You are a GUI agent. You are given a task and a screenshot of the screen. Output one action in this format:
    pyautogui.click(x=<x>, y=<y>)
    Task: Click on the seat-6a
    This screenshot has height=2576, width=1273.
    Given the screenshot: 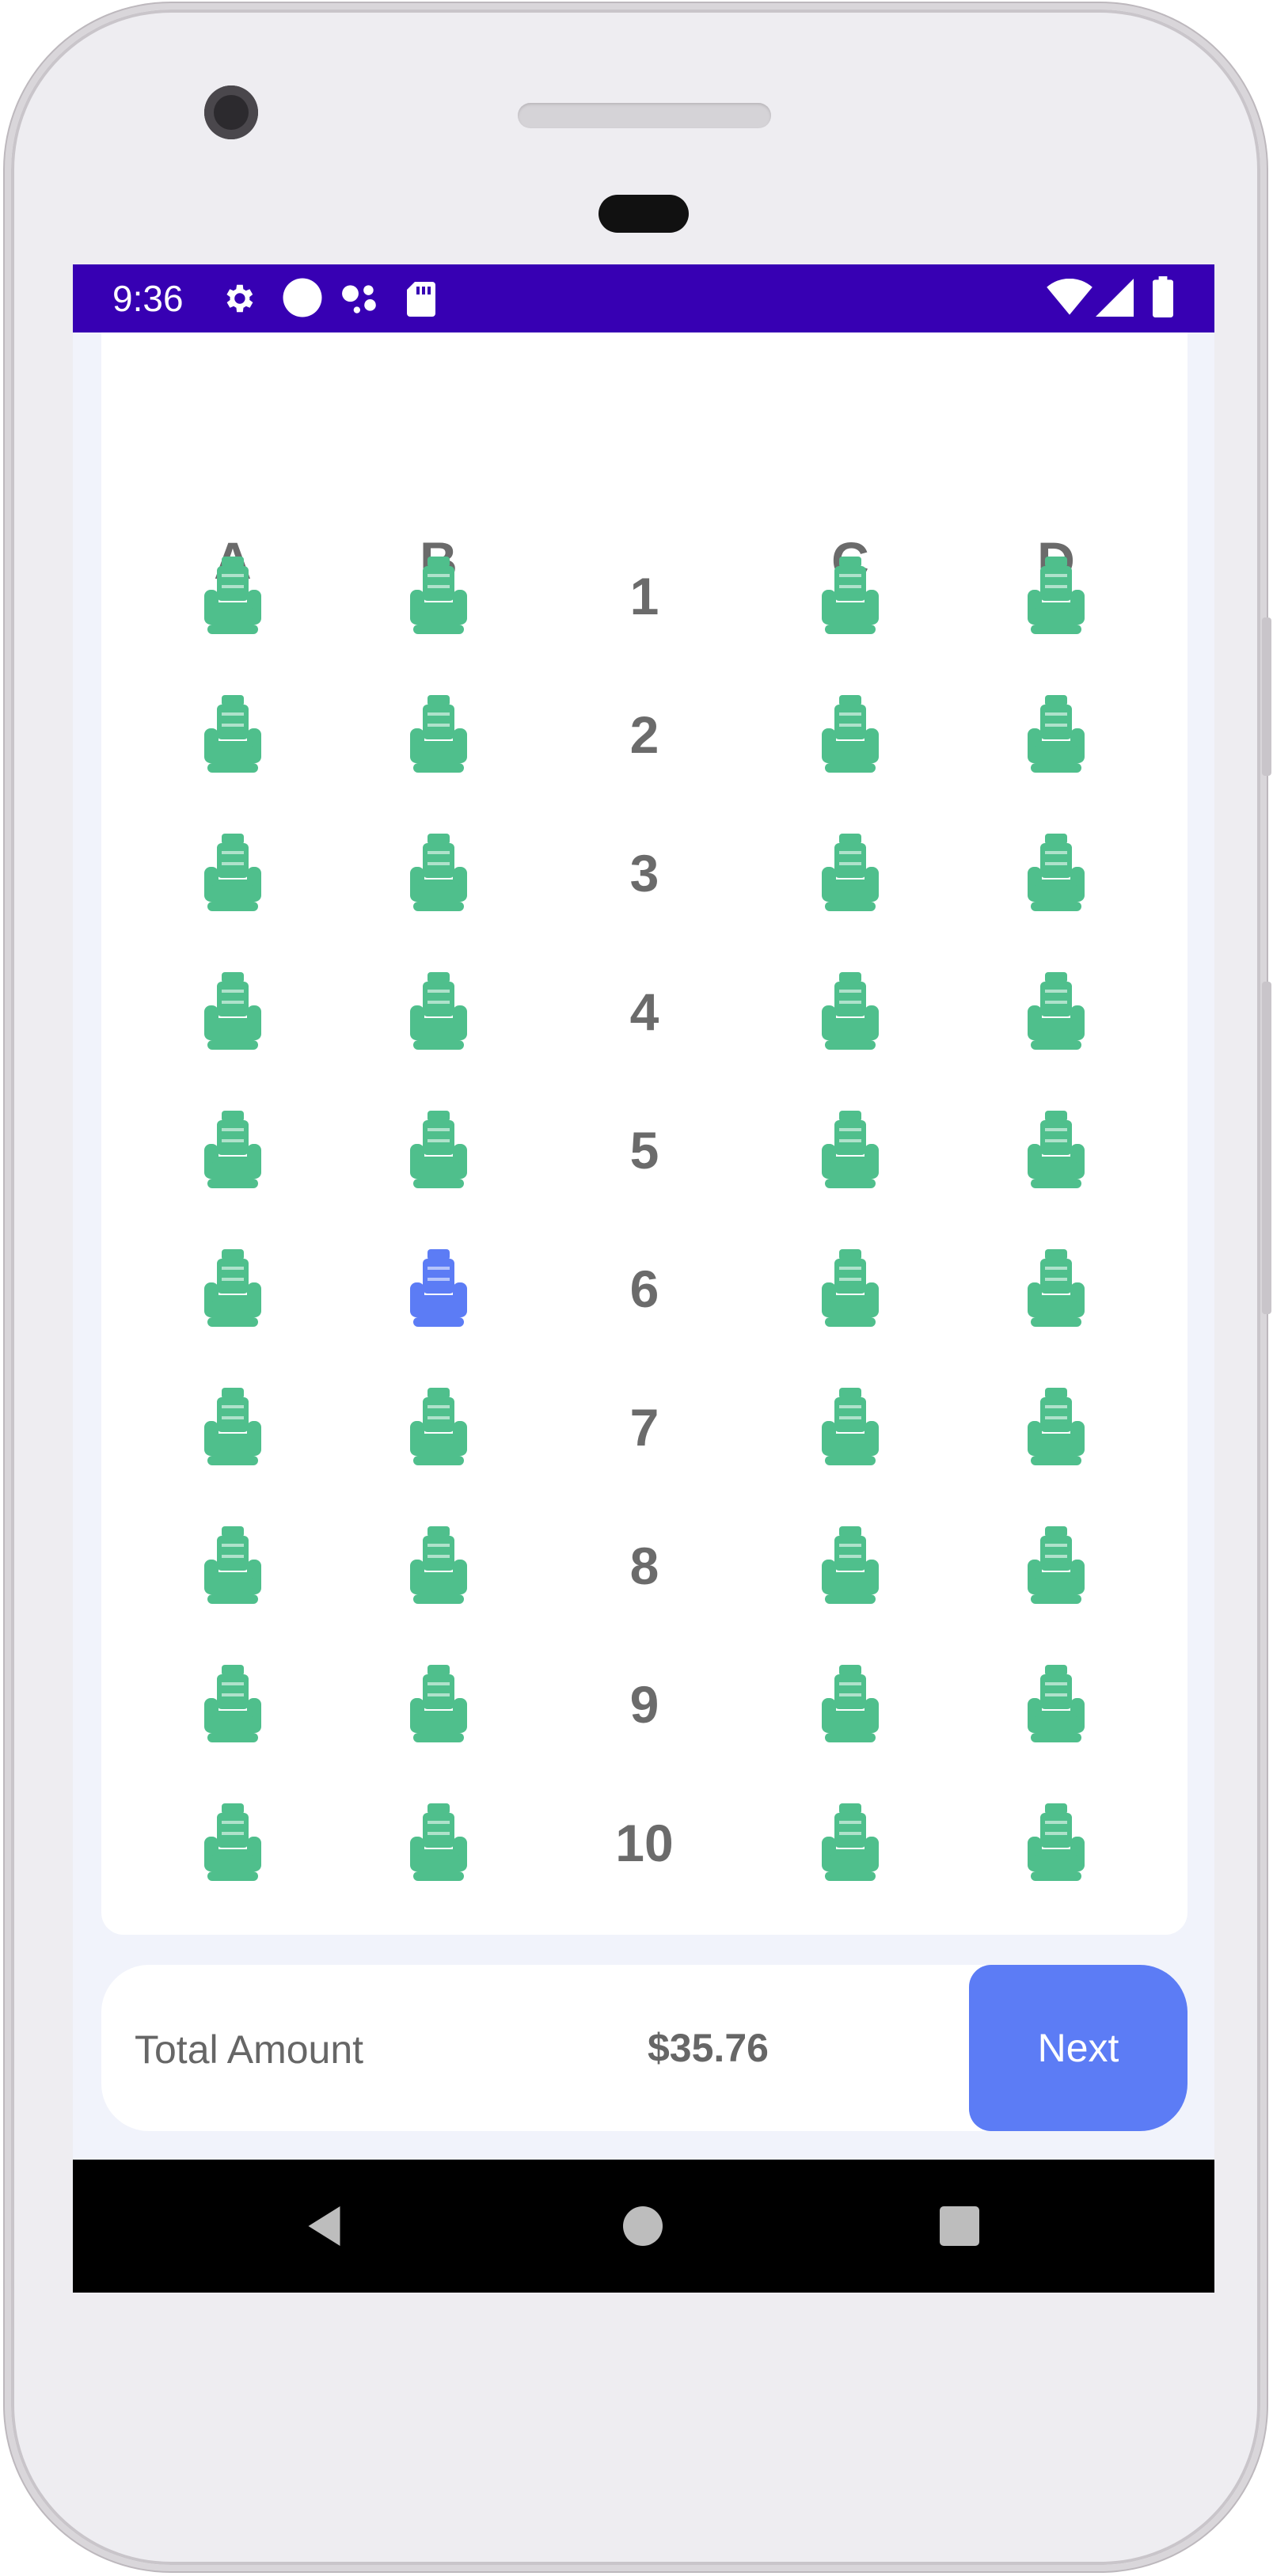 What is the action you would take?
    pyautogui.click(x=233, y=1289)
    